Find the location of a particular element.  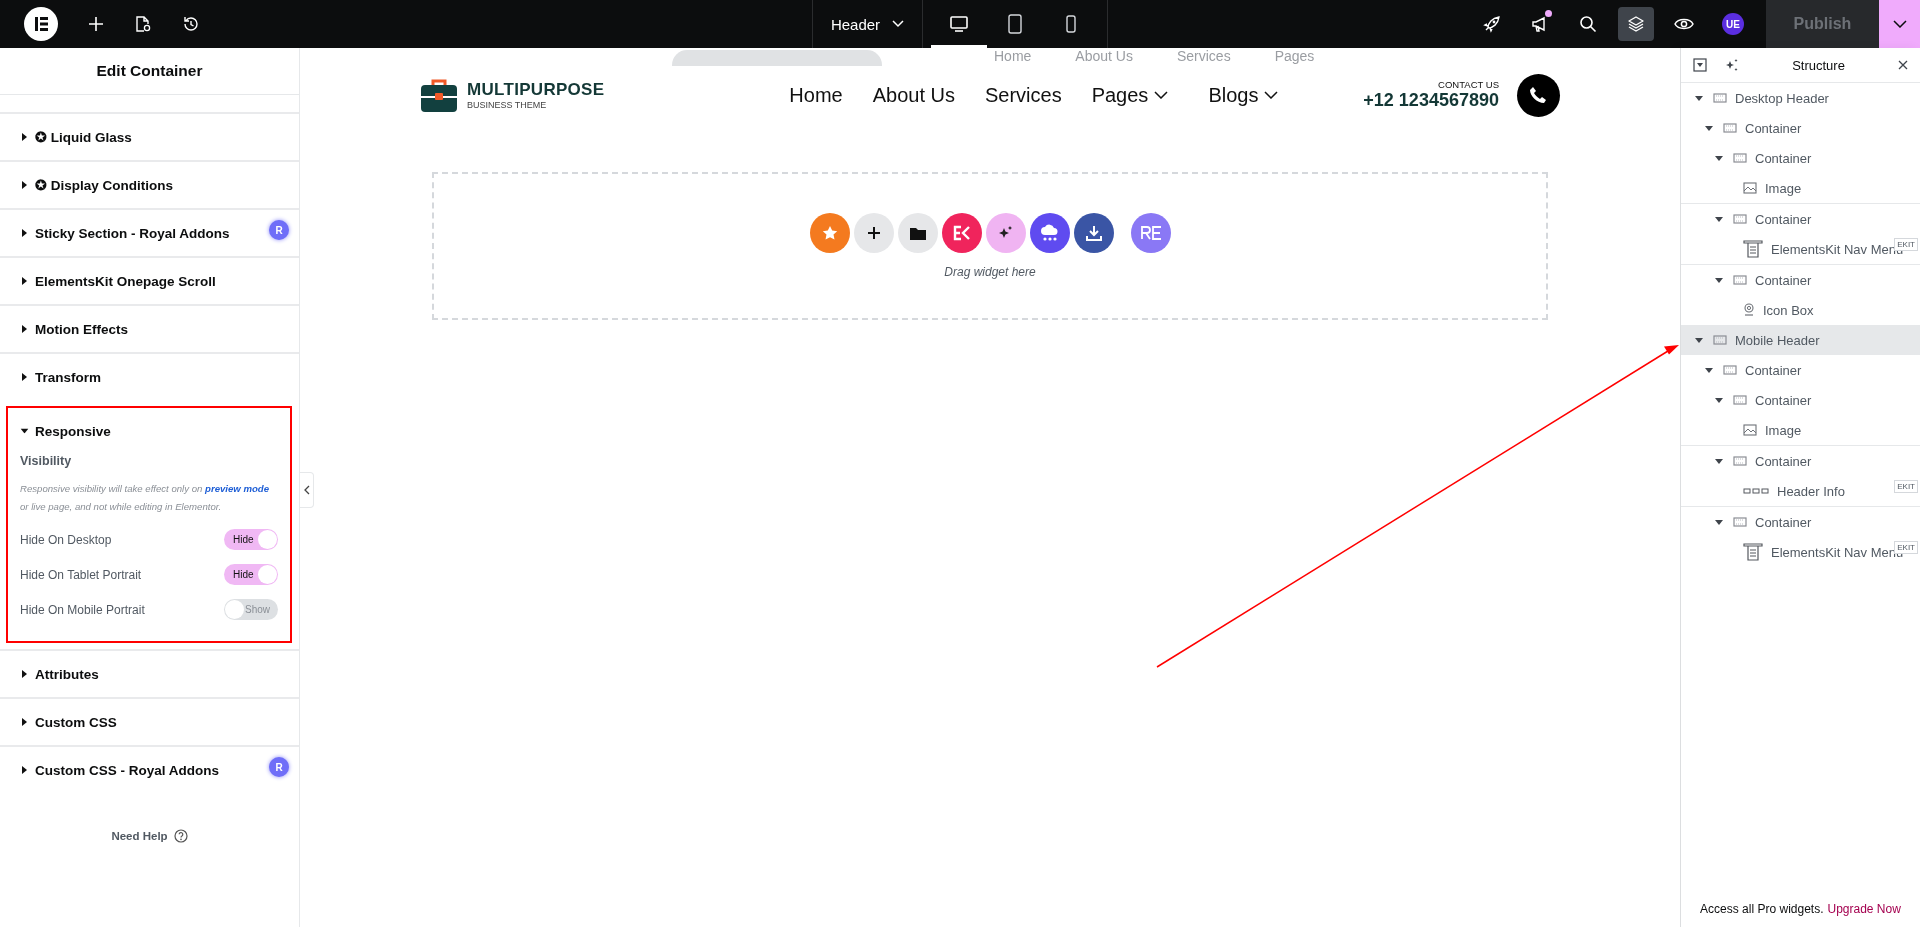

add-icon is located at coordinates (96, 24).